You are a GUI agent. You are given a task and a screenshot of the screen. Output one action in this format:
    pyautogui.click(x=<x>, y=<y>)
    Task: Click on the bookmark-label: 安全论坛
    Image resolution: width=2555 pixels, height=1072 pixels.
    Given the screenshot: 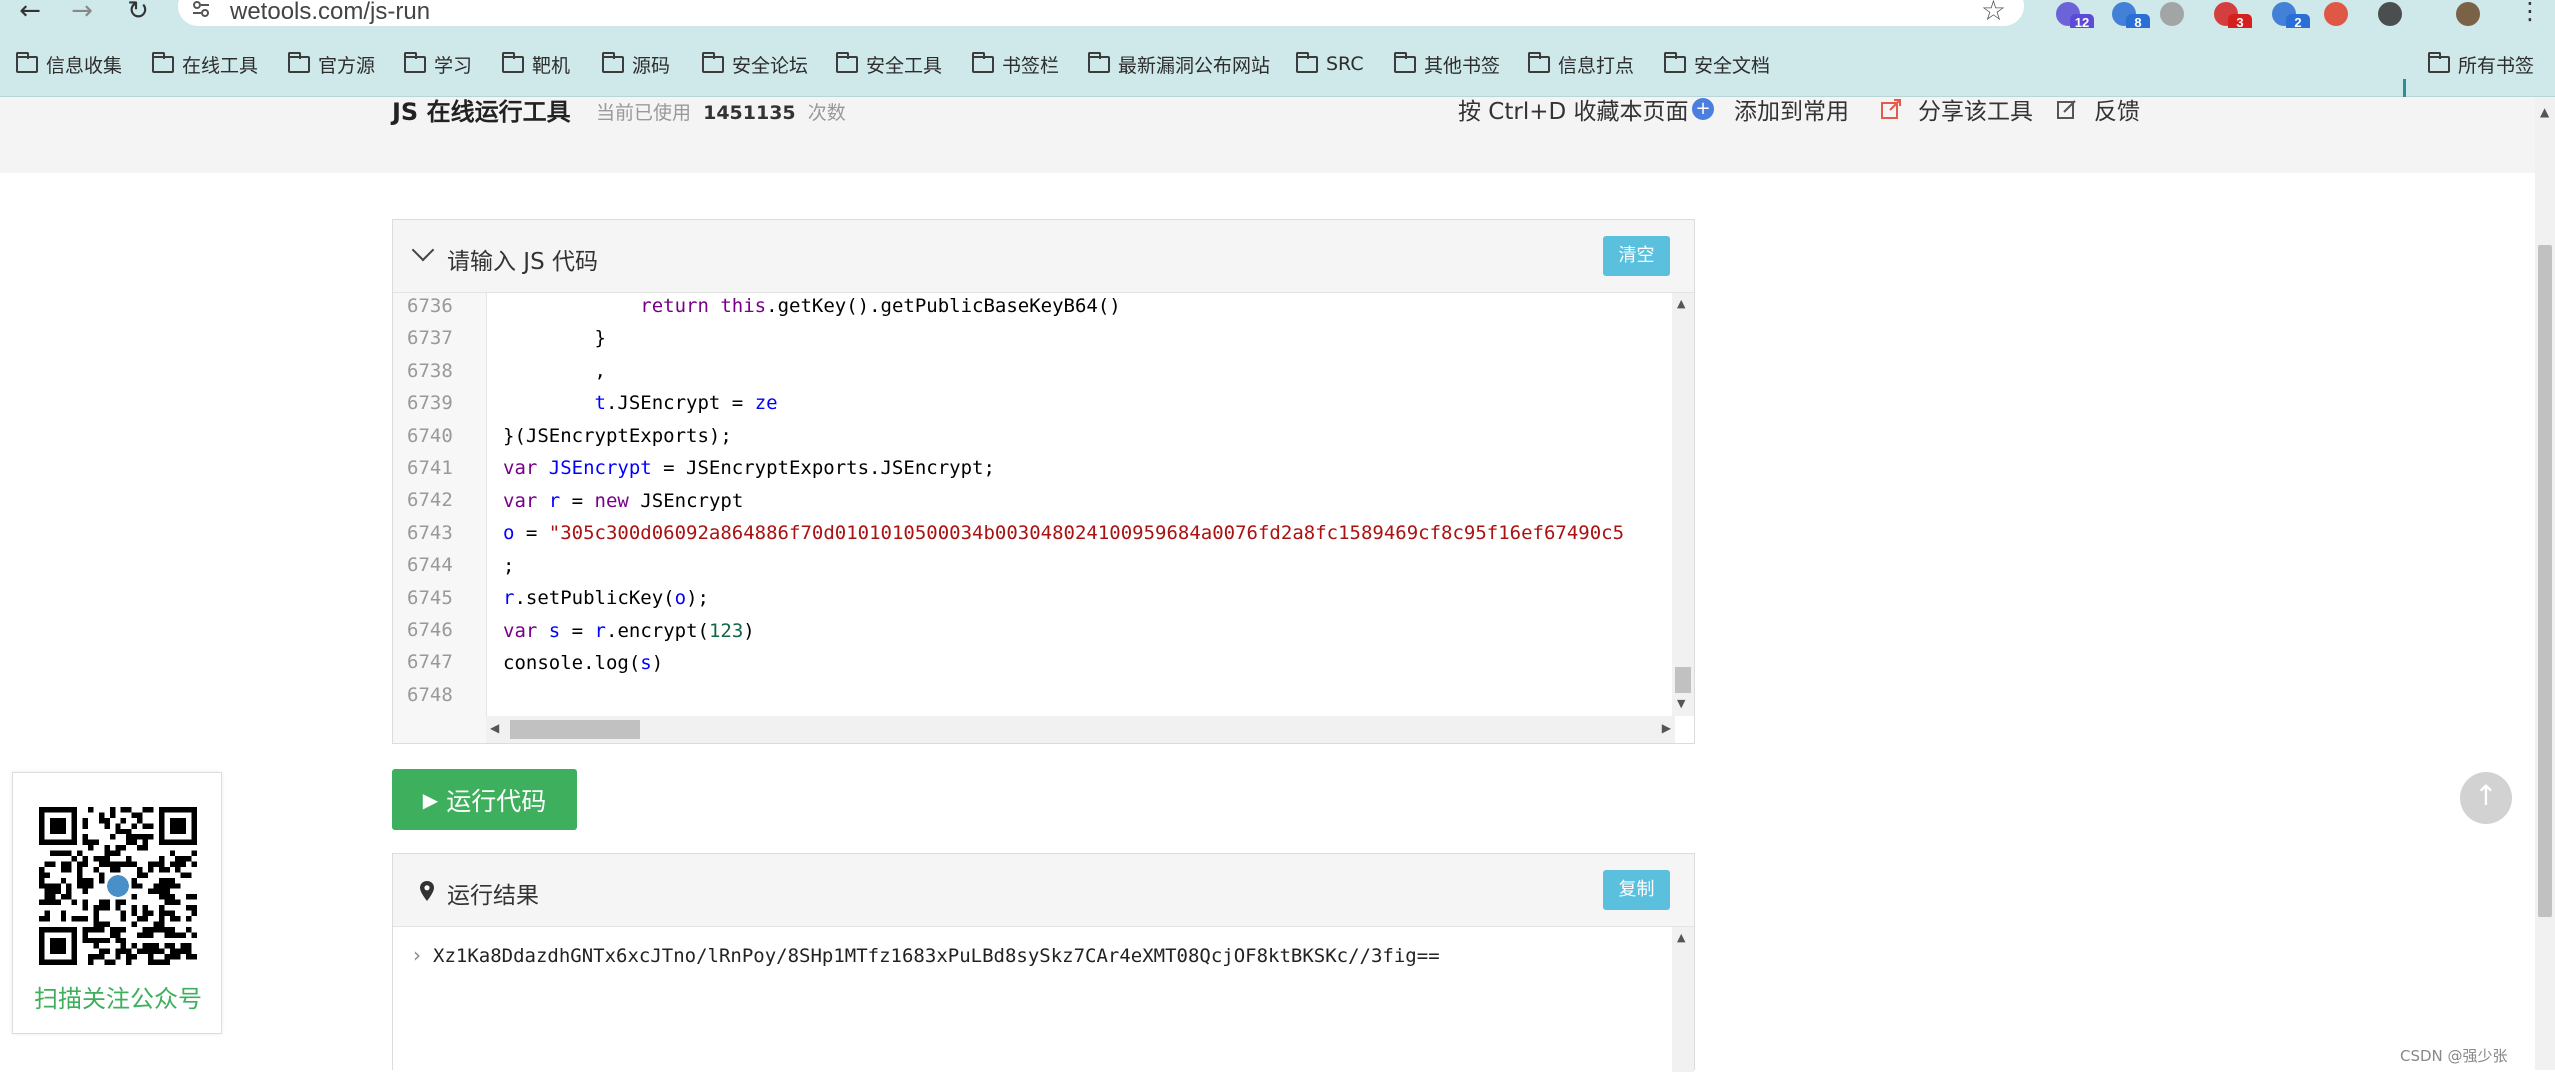 What is the action you would take?
    pyautogui.click(x=770, y=65)
    